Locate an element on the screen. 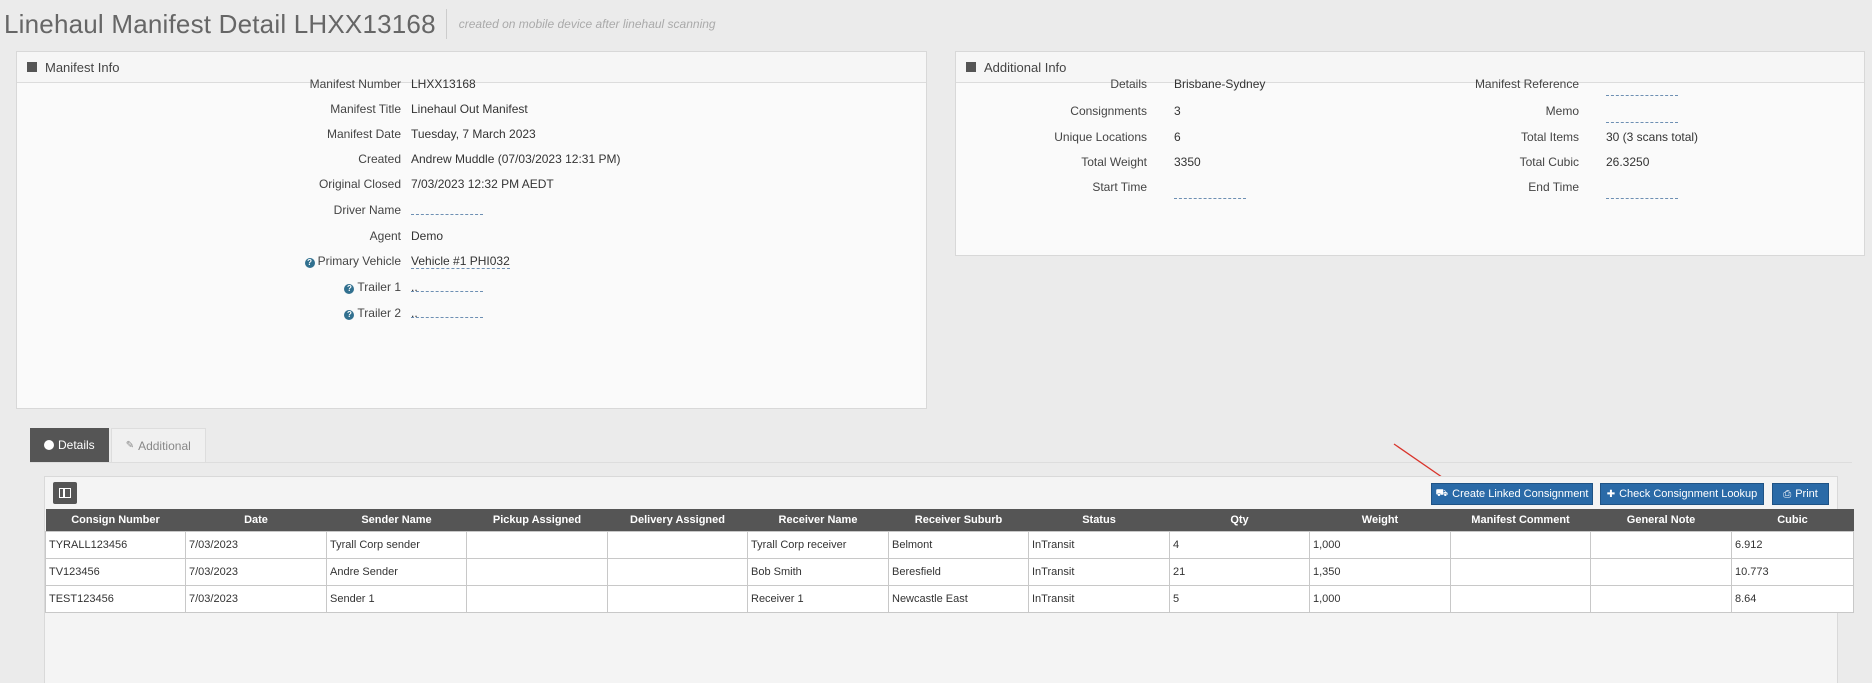 The height and width of the screenshot is (683, 1872). field-label: Agent is located at coordinates (385, 236).